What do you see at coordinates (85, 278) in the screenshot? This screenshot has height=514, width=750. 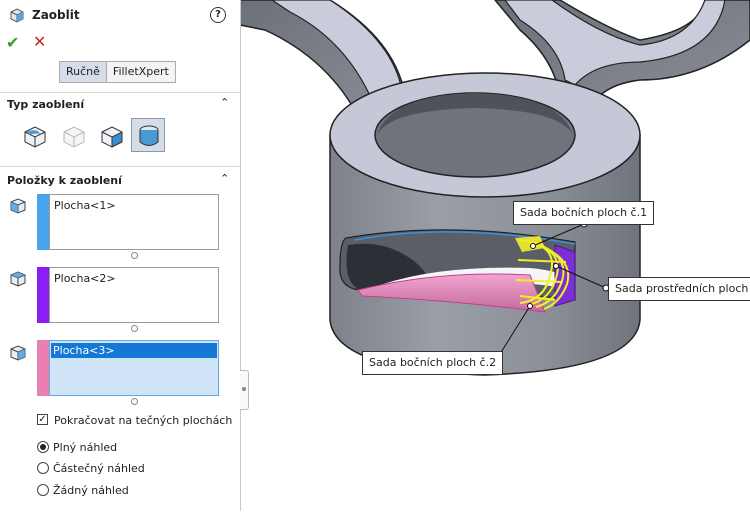 I see `list-item: Plocha<2>` at bounding box center [85, 278].